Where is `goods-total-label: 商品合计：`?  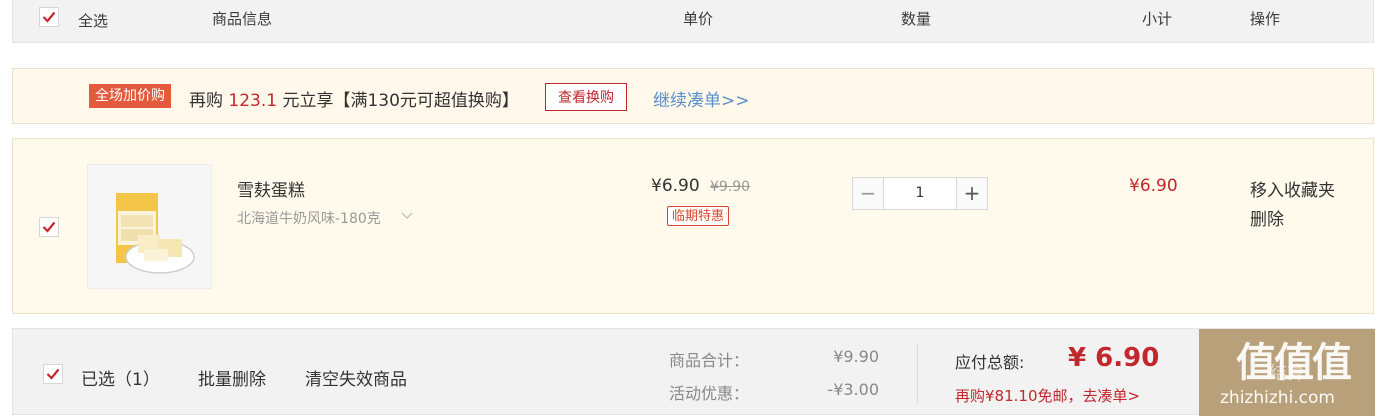 goods-total-label: 商品合计： is located at coordinates (709, 360).